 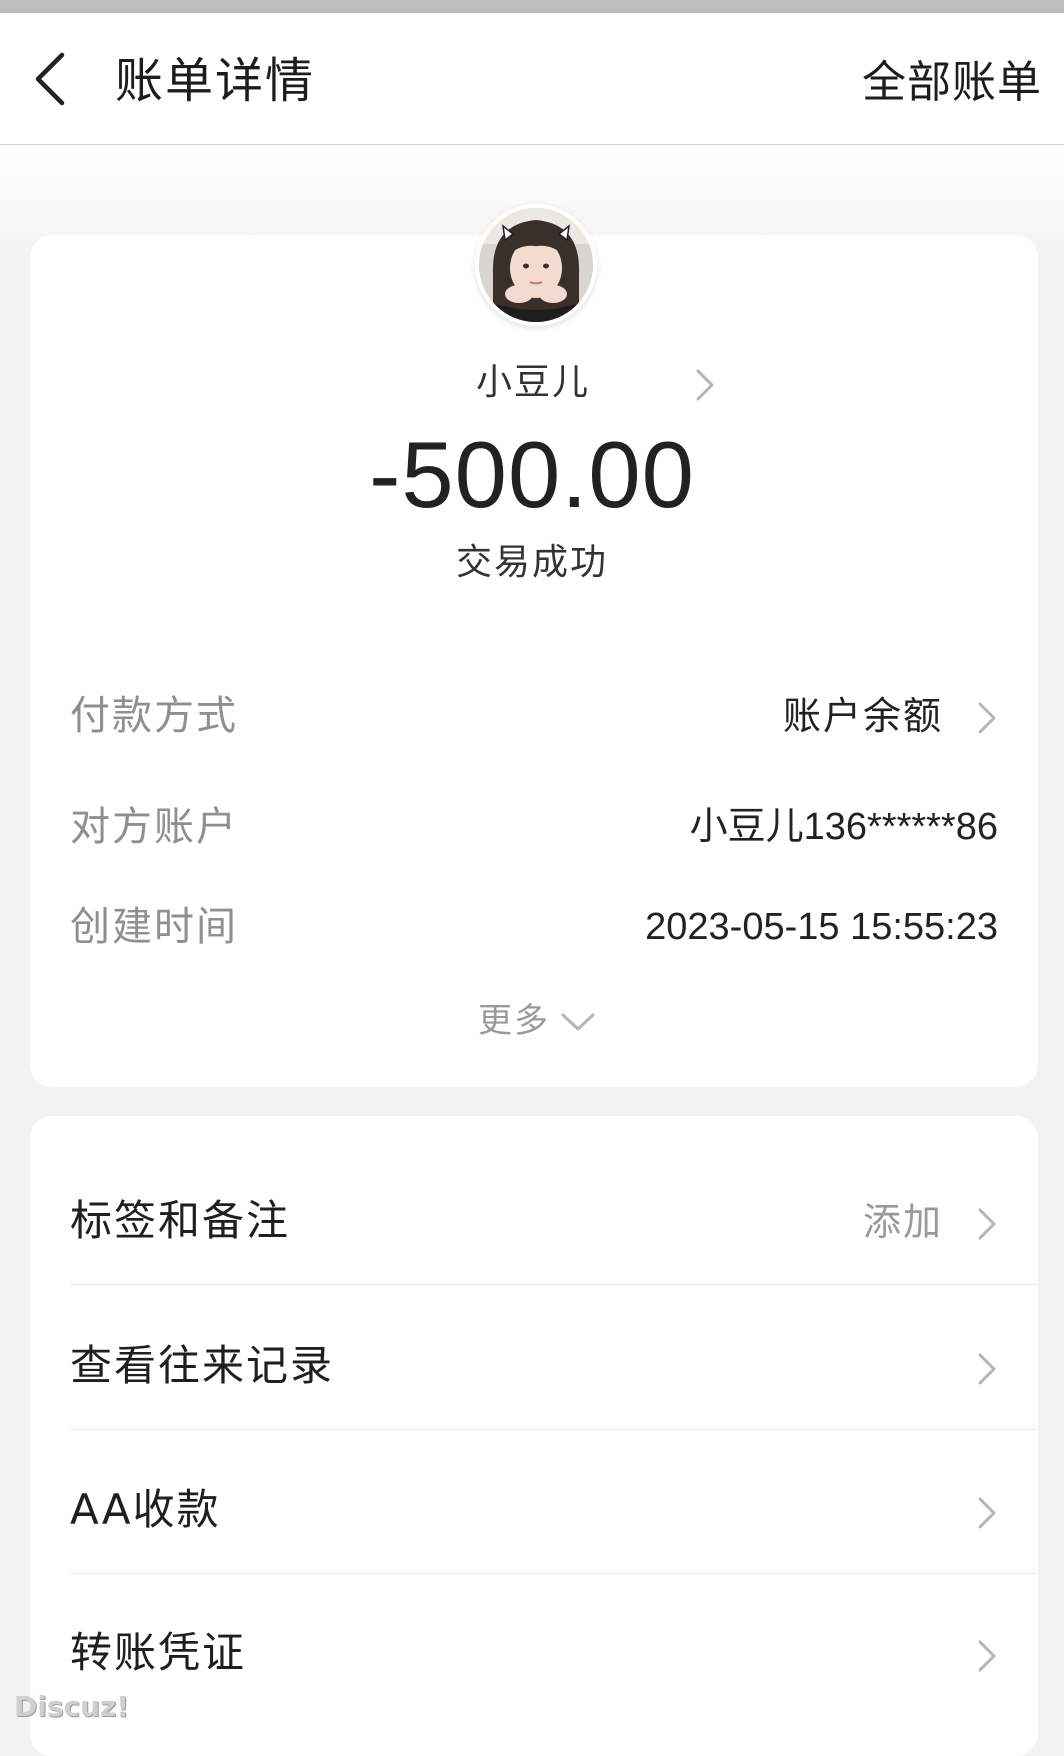 I want to click on payee-row: 小豆儿, so click(x=532, y=385).